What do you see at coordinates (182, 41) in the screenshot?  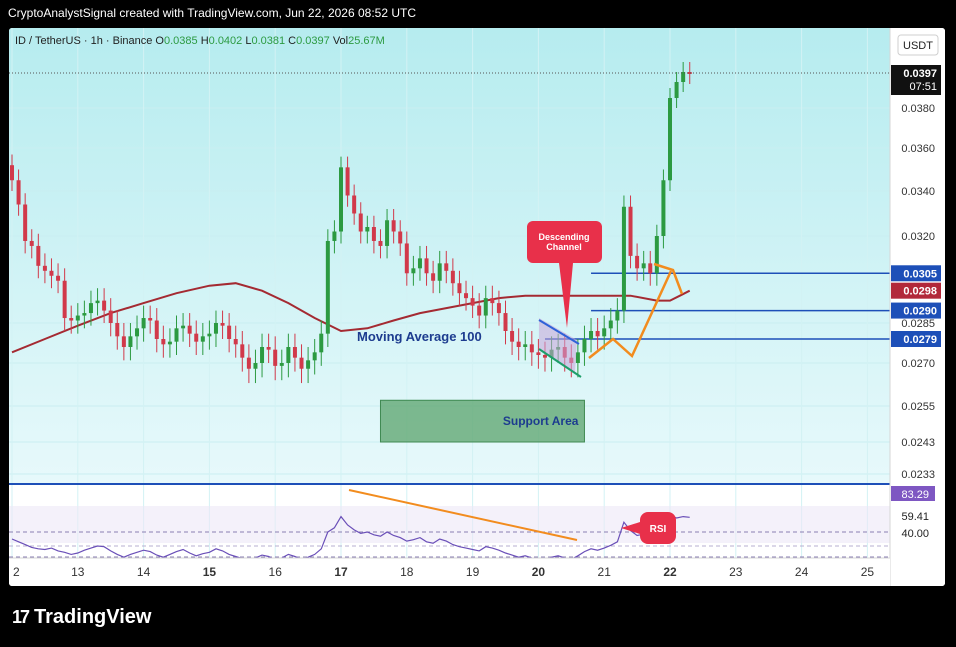 I see `symbol-info-part: 0.0385` at bounding box center [182, 41].